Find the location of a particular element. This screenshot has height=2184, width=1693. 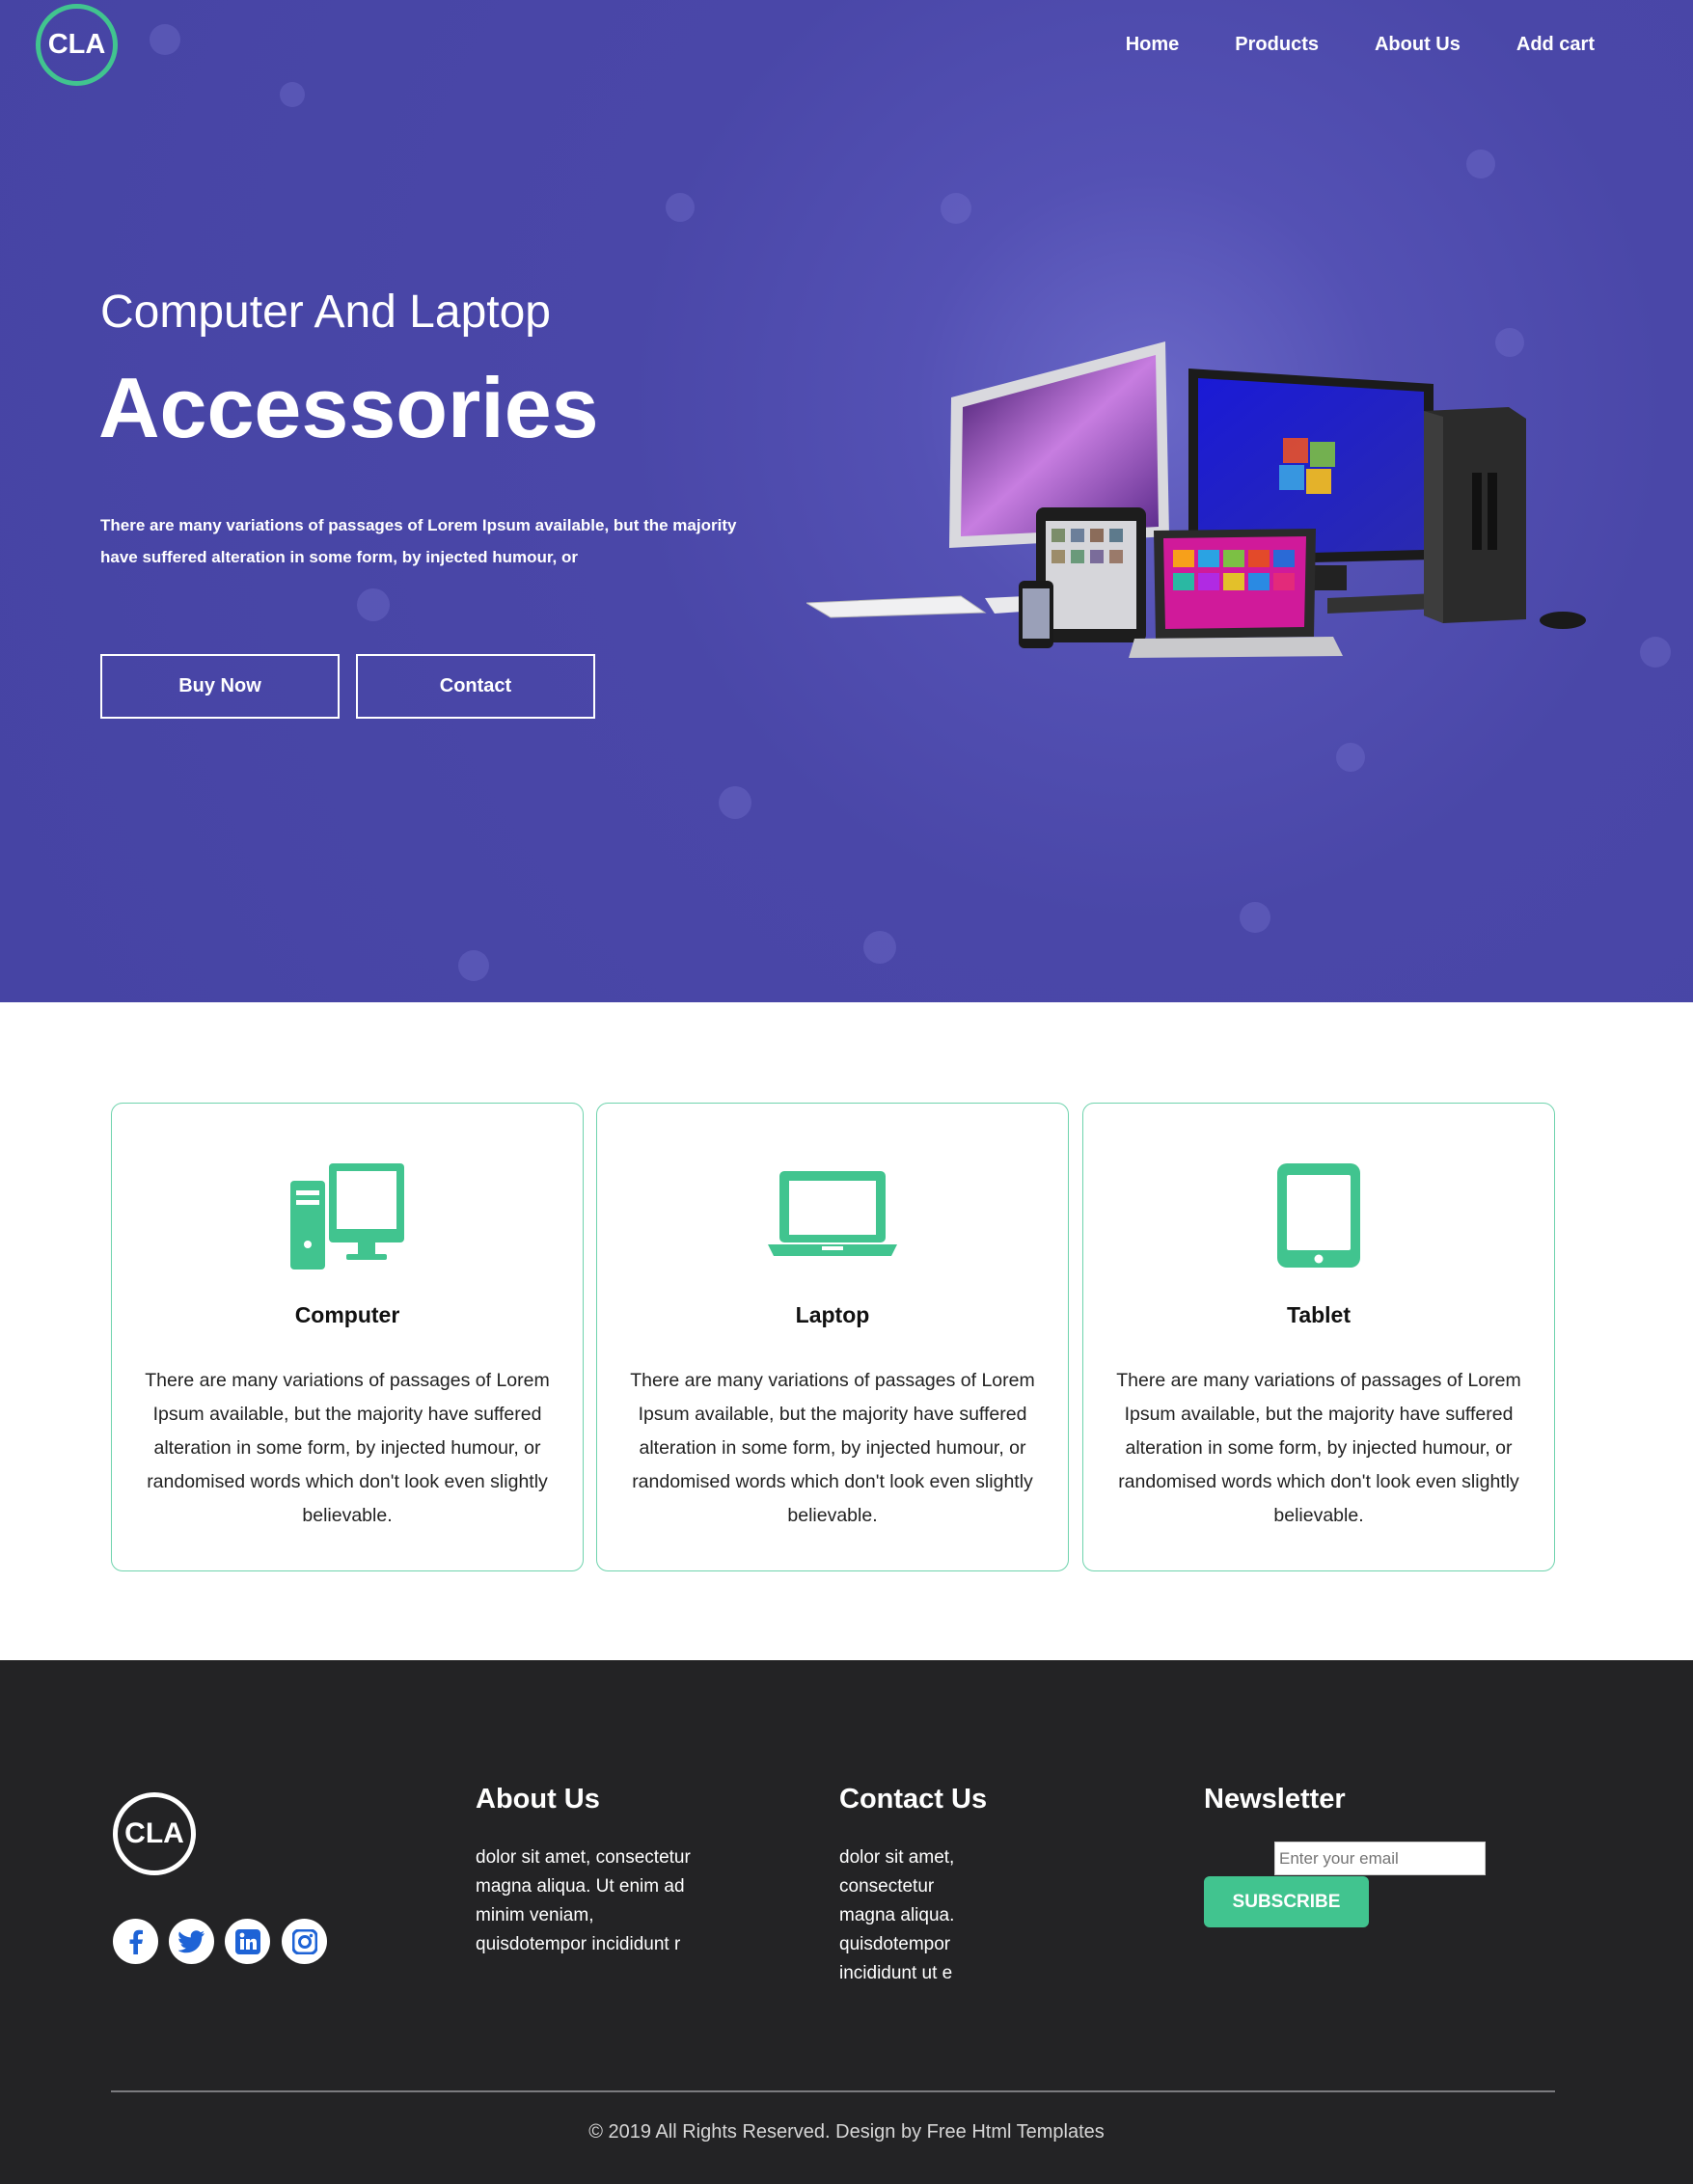

subscribe-button: SUBSCRIBE is located at coordinates (1287, 1901).